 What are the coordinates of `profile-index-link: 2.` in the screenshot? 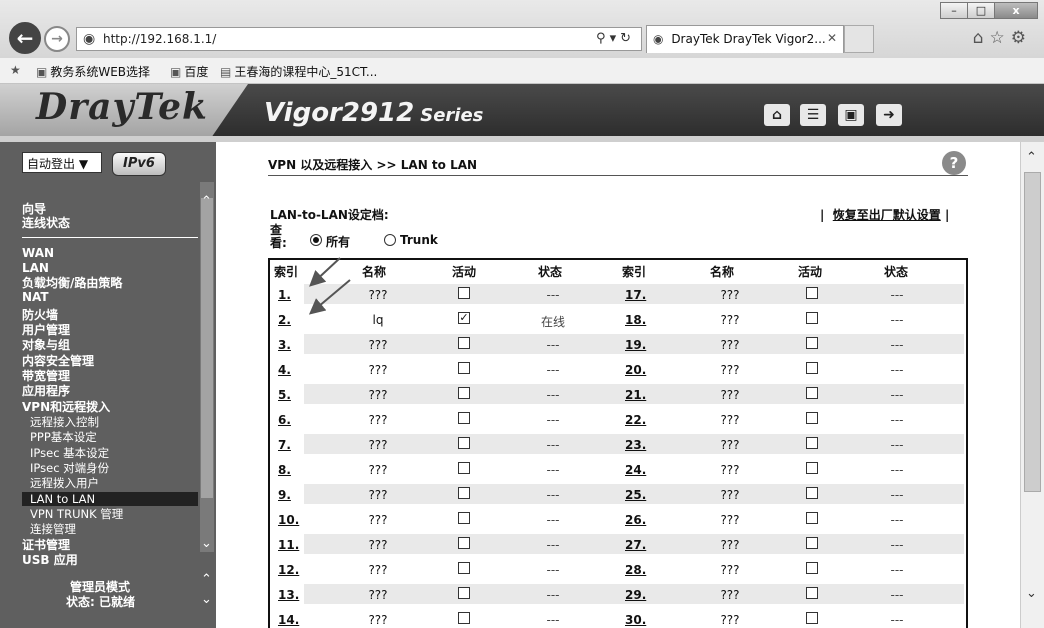 It's located at (293, 320).